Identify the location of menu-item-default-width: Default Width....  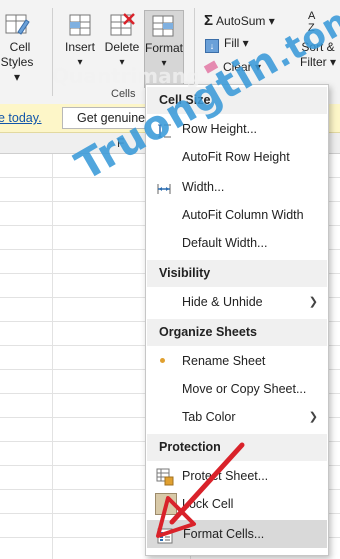
(236, 243).